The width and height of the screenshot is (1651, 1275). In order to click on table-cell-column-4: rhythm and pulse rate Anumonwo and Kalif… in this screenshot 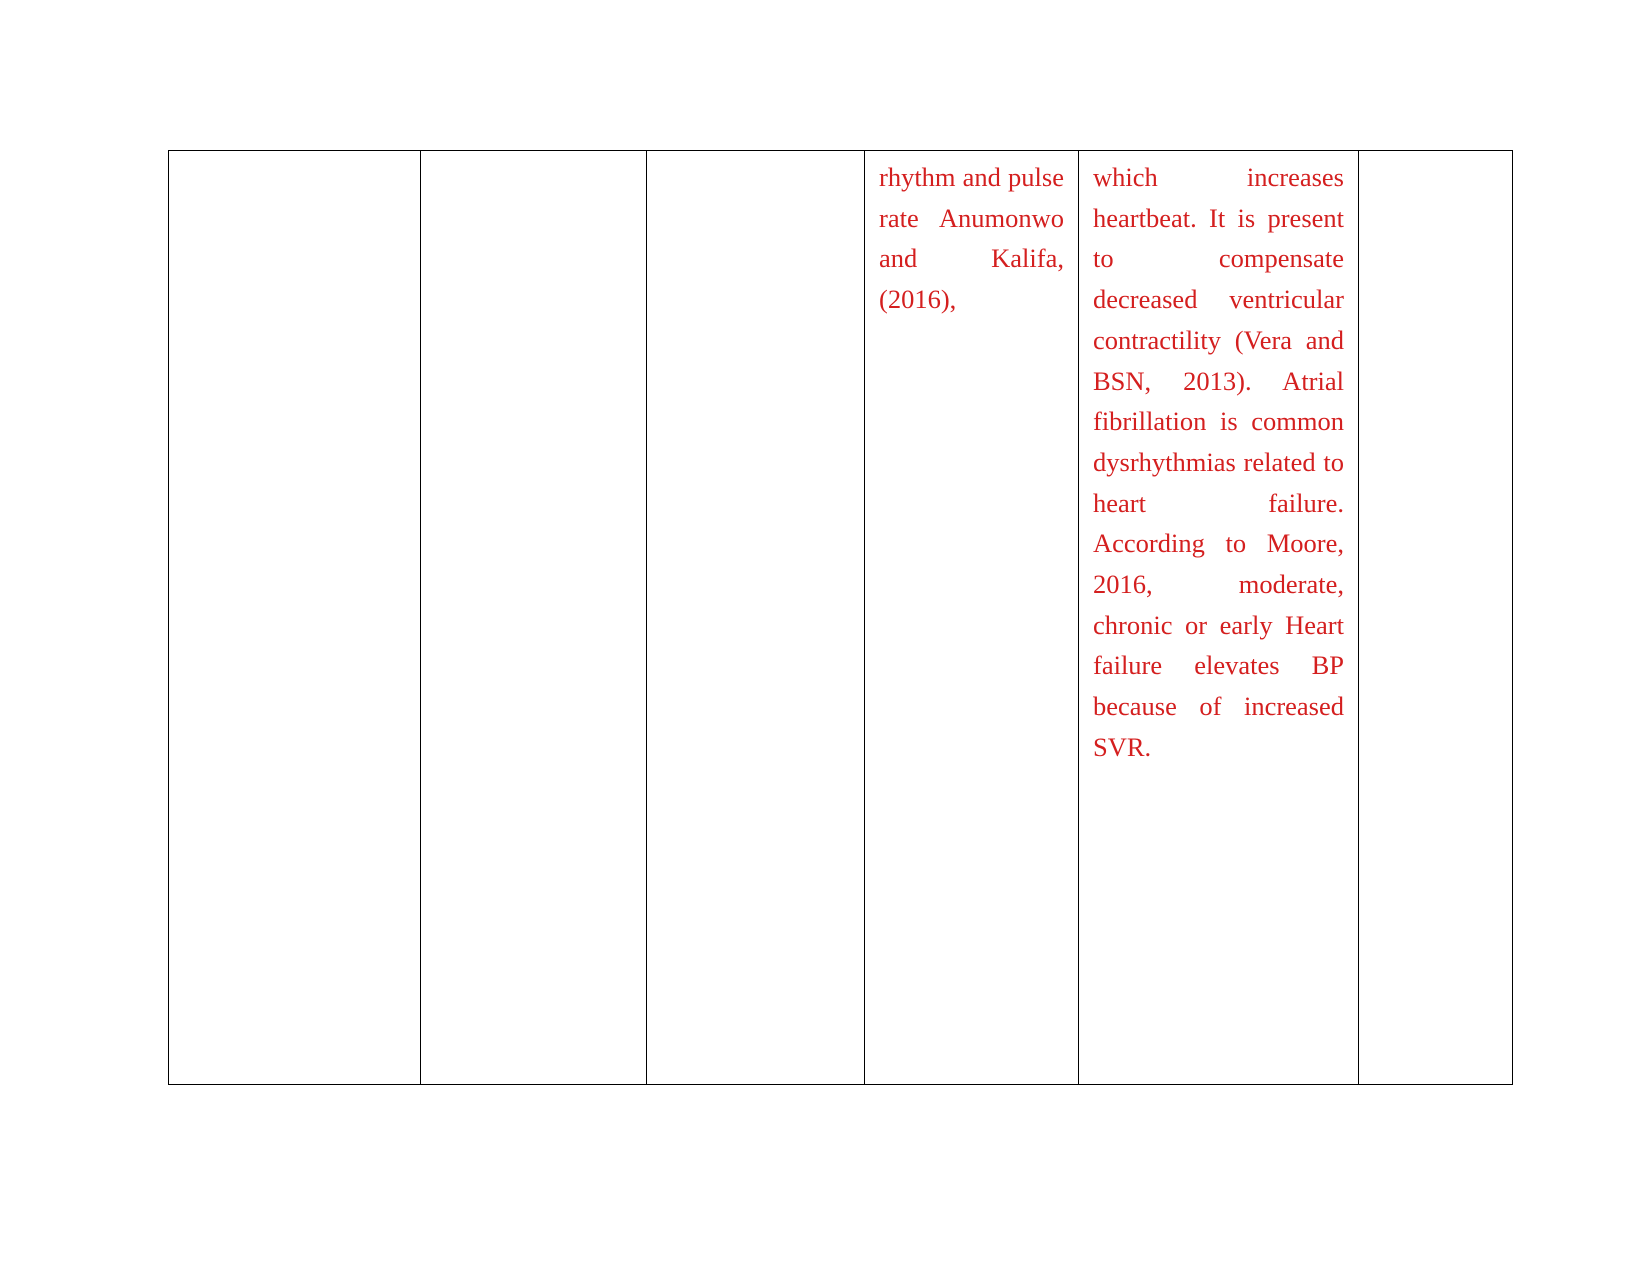, I will do `click(971, 617)`.